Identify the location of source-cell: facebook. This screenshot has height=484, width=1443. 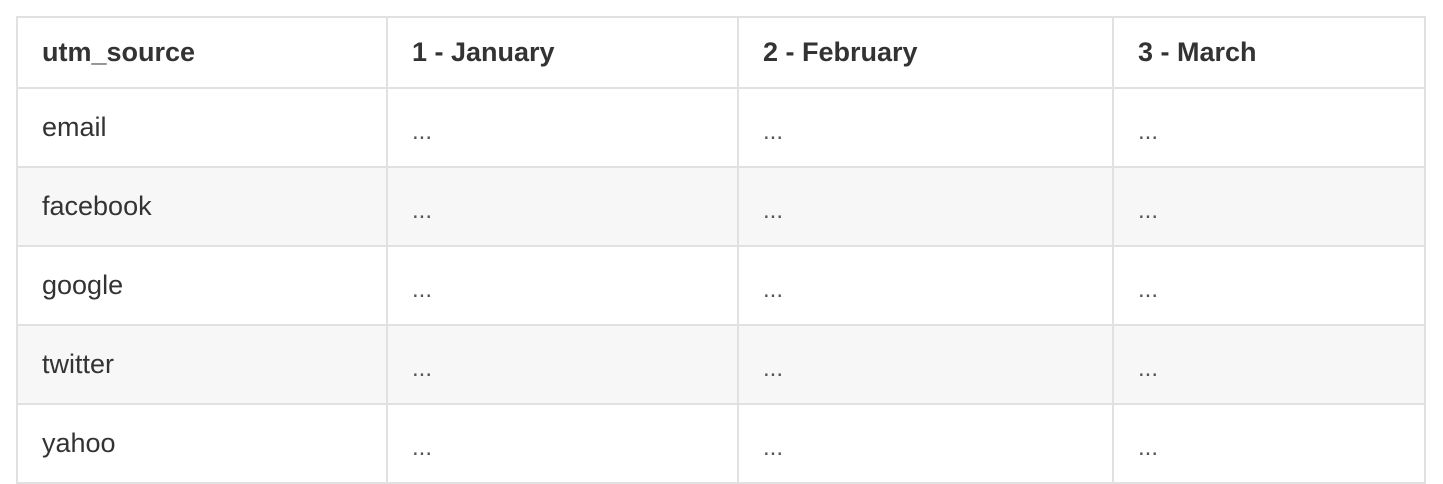
(202, 206).